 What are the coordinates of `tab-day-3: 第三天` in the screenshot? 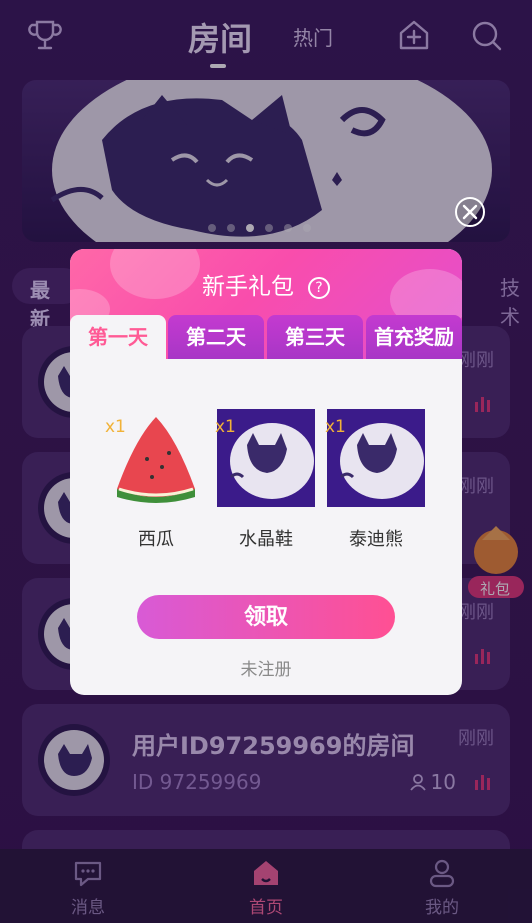 It's located at (315, 337).